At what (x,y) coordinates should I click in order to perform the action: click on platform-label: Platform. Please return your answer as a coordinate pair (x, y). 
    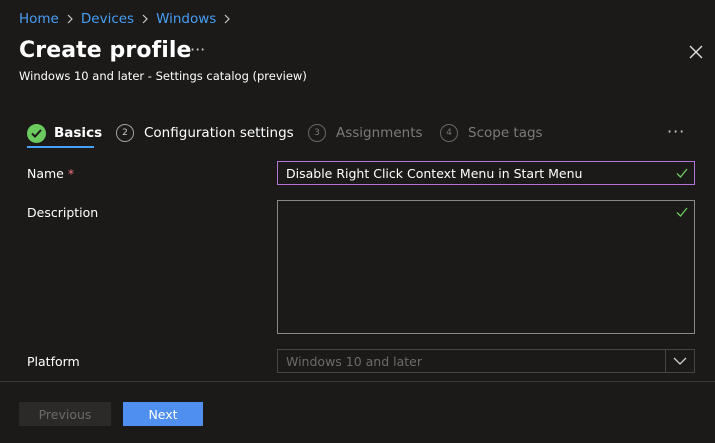
    Looking at the image, I should click on (53, 361).